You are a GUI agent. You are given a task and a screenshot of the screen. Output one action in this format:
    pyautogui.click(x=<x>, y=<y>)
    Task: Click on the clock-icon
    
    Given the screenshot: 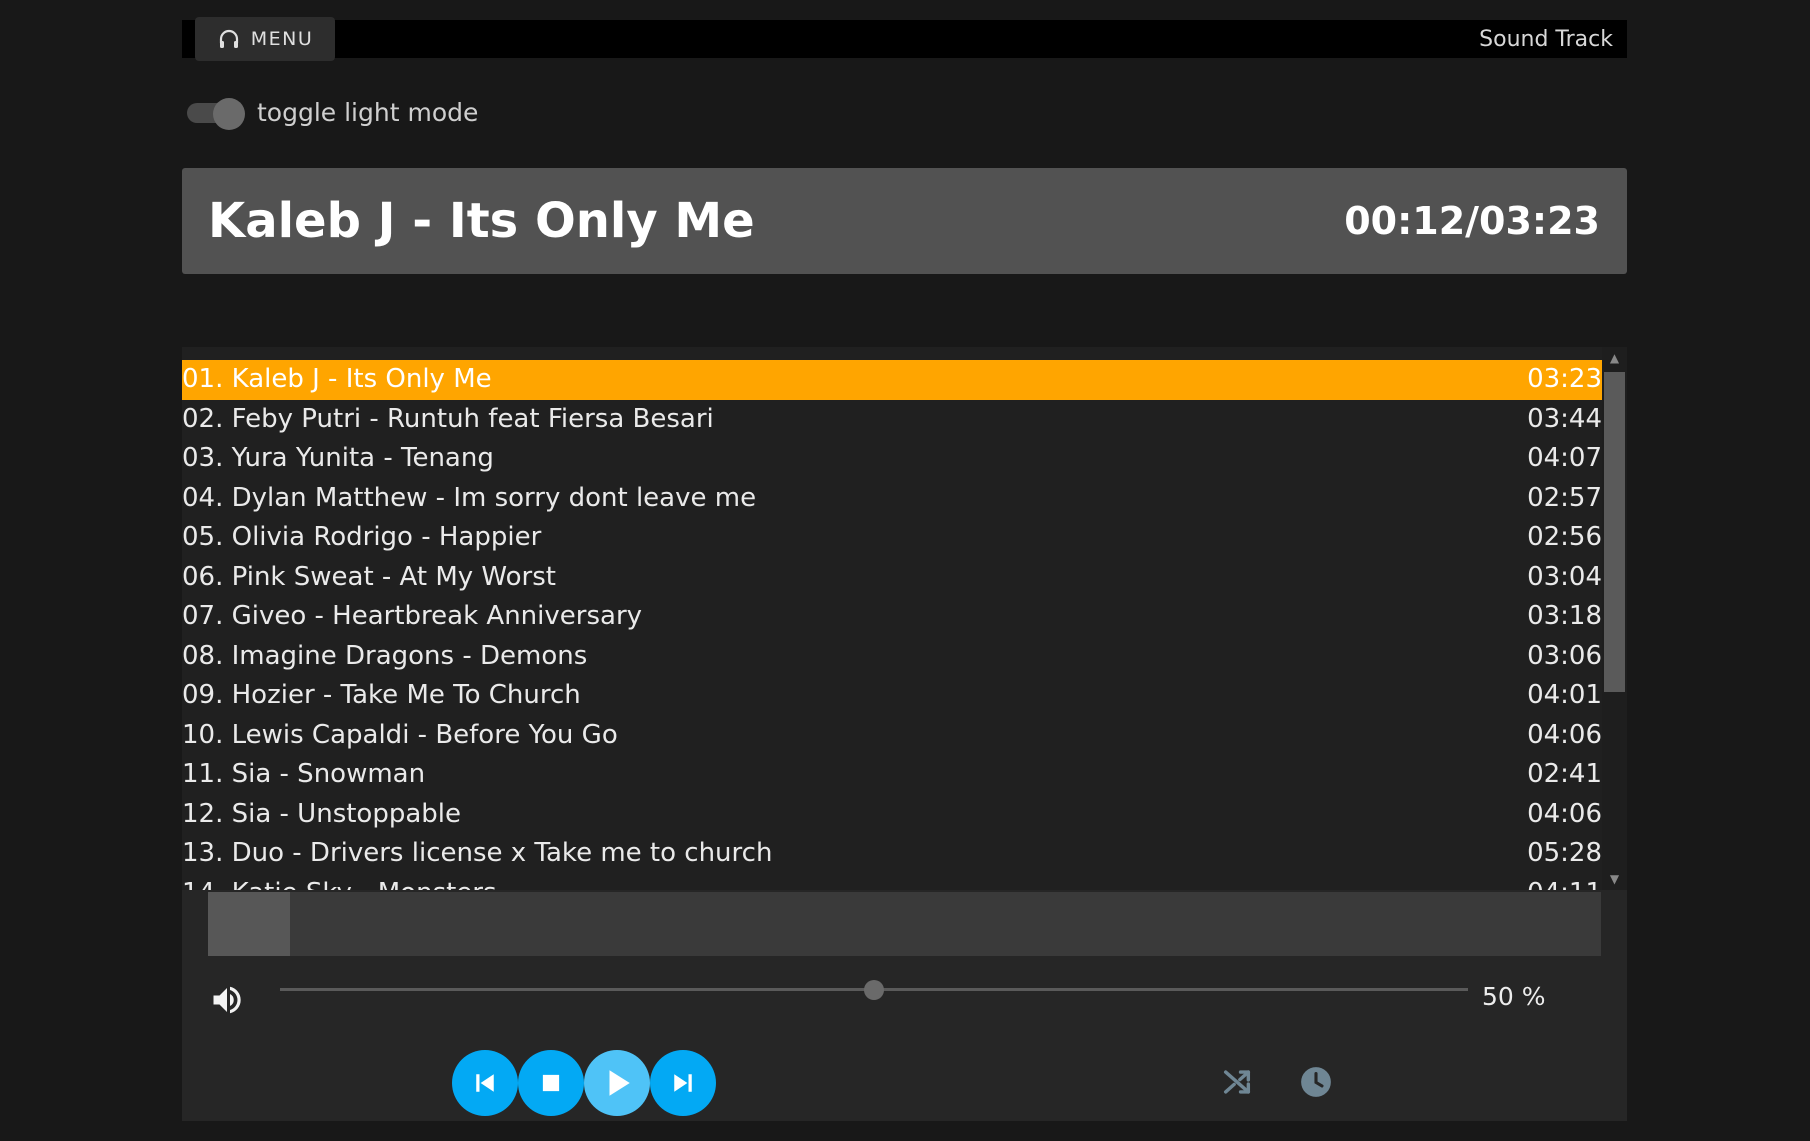 What is the action you would take?
    pyautogui.click(x=1316, y=1082)
    